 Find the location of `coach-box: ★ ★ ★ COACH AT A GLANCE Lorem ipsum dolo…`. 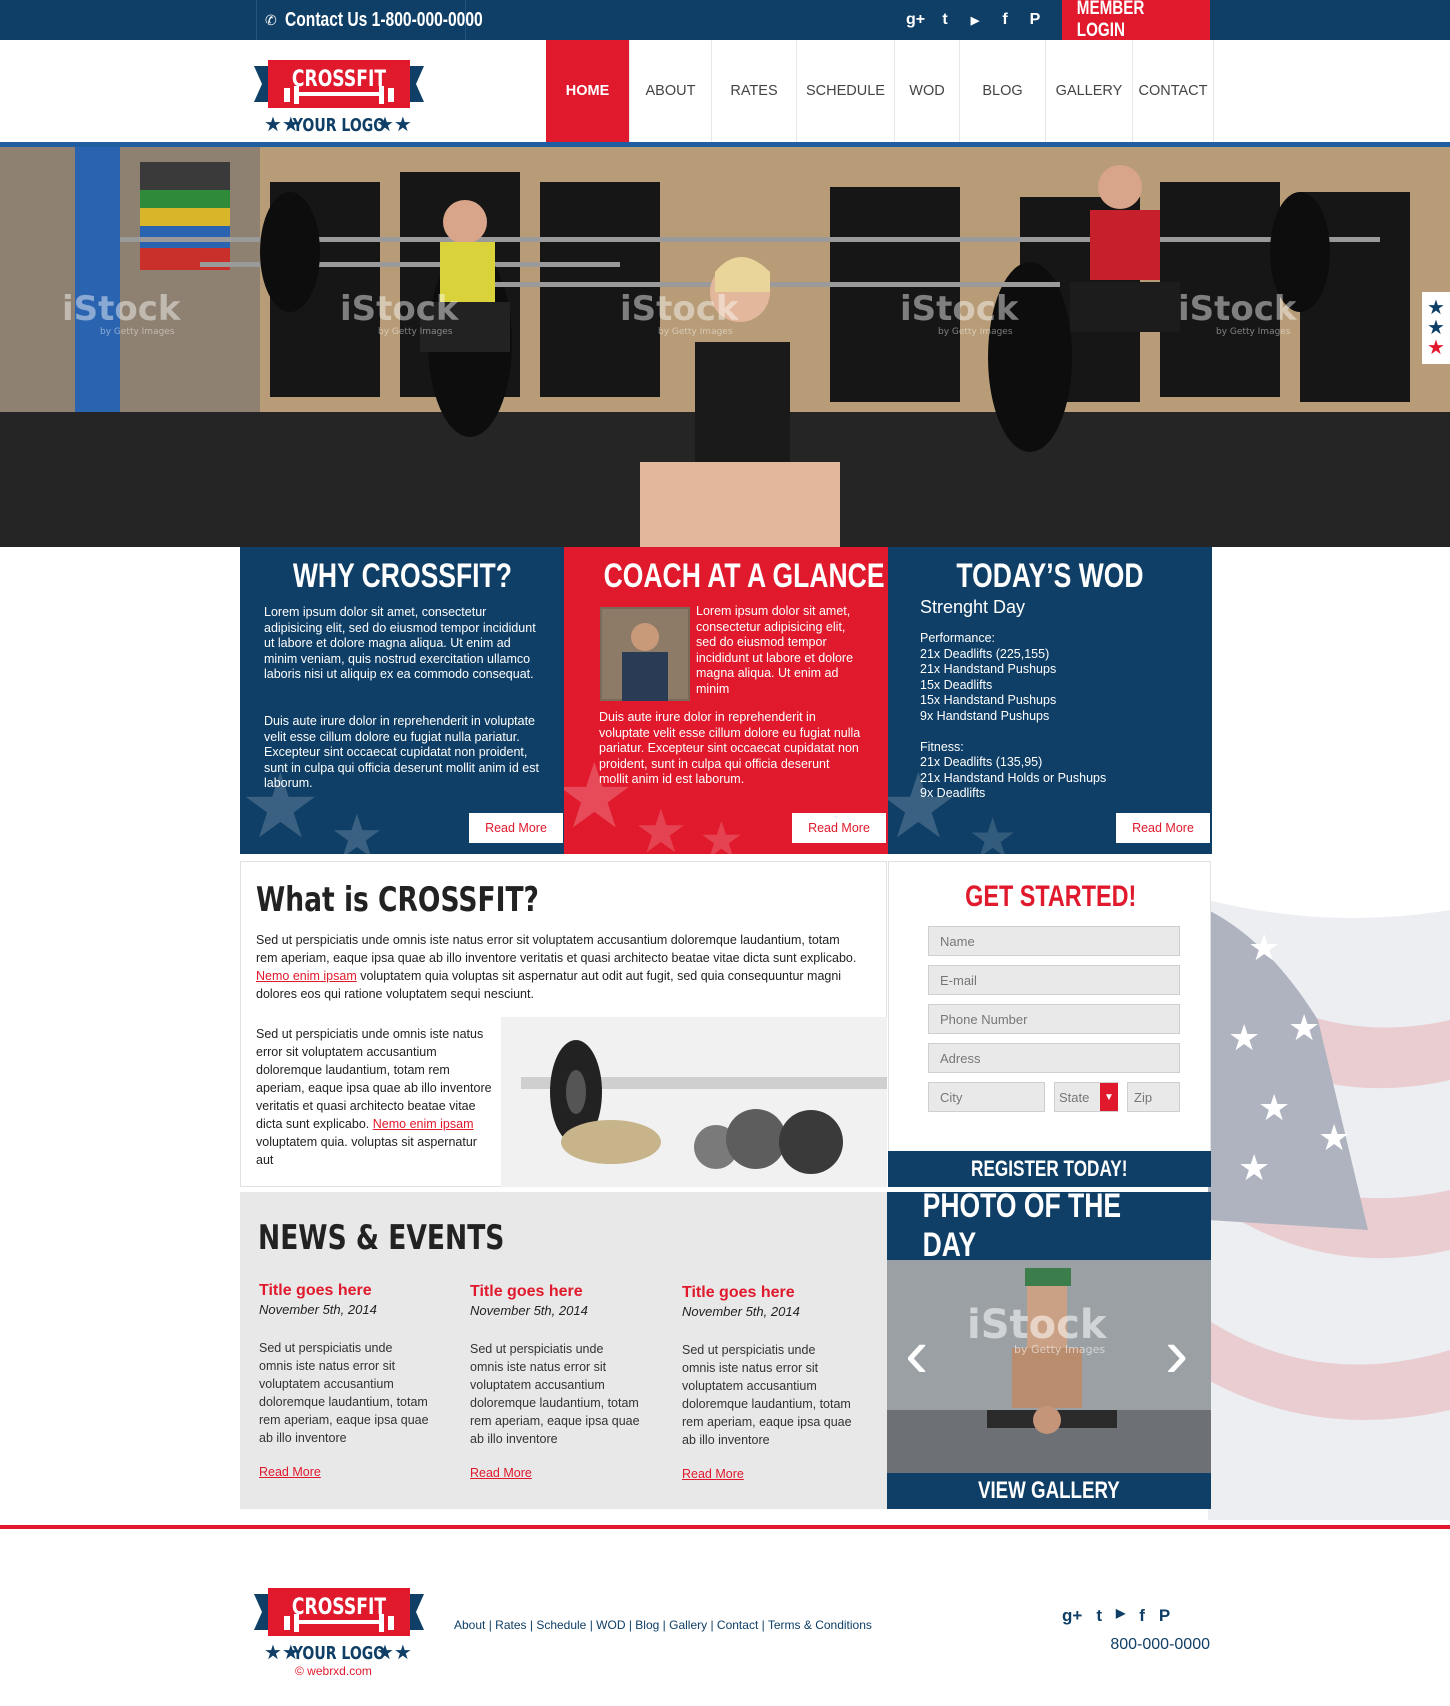

coach-box: ★ ★ ★ COACH AT A GLANCE Lorem ipsum dolo… is located at coordinates (726, 700).